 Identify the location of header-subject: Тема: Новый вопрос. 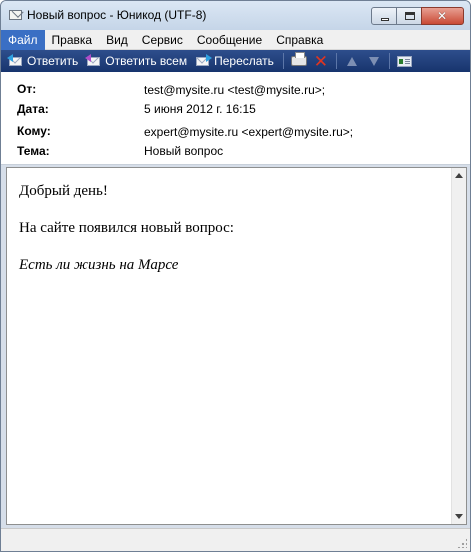
(235, 152).